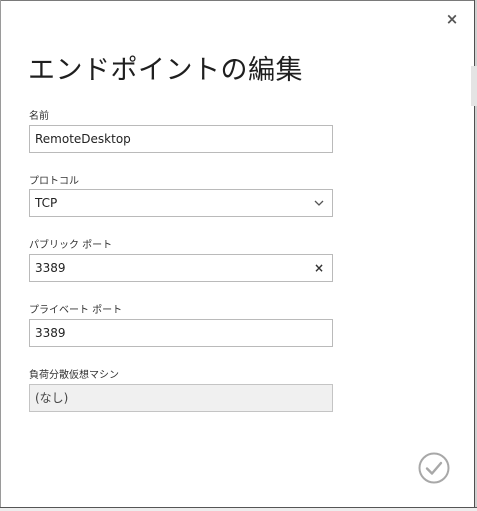 This screenshot has height=511, width=477. I want to click on dialog-border-bottom, so click(238, 509).